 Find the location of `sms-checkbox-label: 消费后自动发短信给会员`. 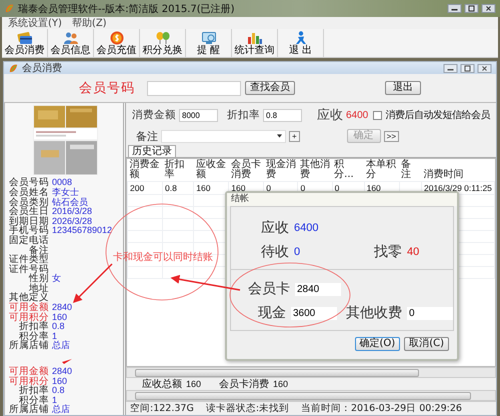

sms-checkbox-label: 消费后自动发短信给会员 is located at coordinates (437, 115).